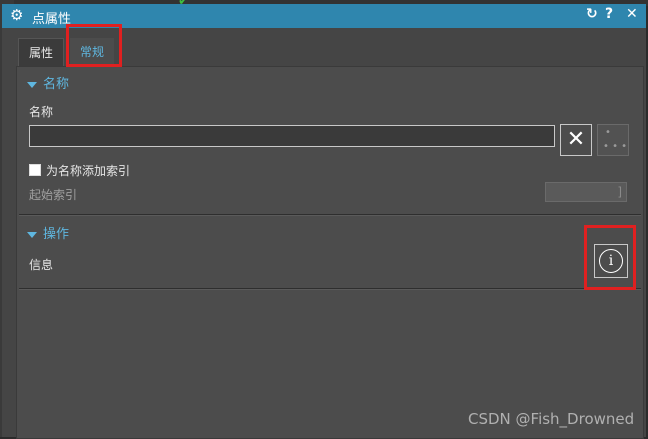  What do you see at coordinates (17, 15) in the screenshot?
I see `gear-icon: ⚙` at bounding box center [17, 15].